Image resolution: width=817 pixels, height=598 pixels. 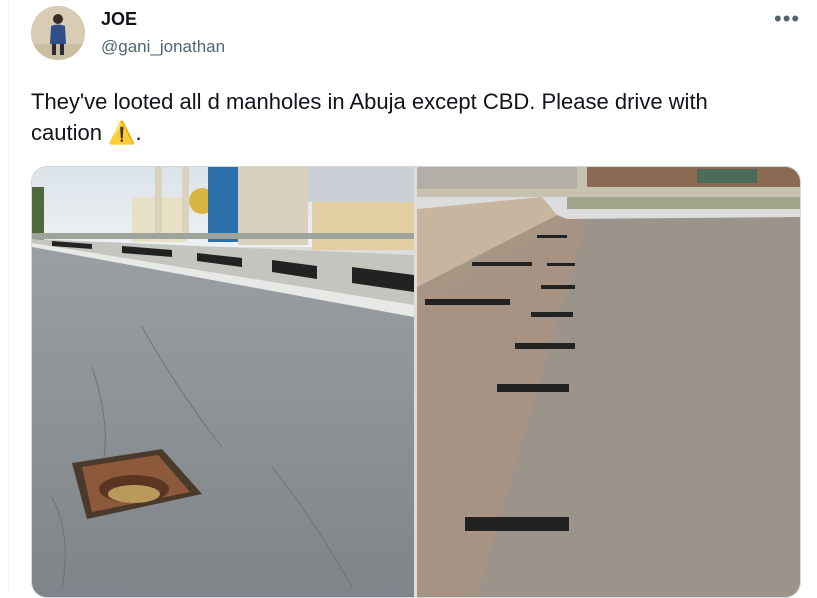 What do you see at coordinates (119, 19) in the screenshot?
I see `display-name: JOE` at bounding box center [119, 19].